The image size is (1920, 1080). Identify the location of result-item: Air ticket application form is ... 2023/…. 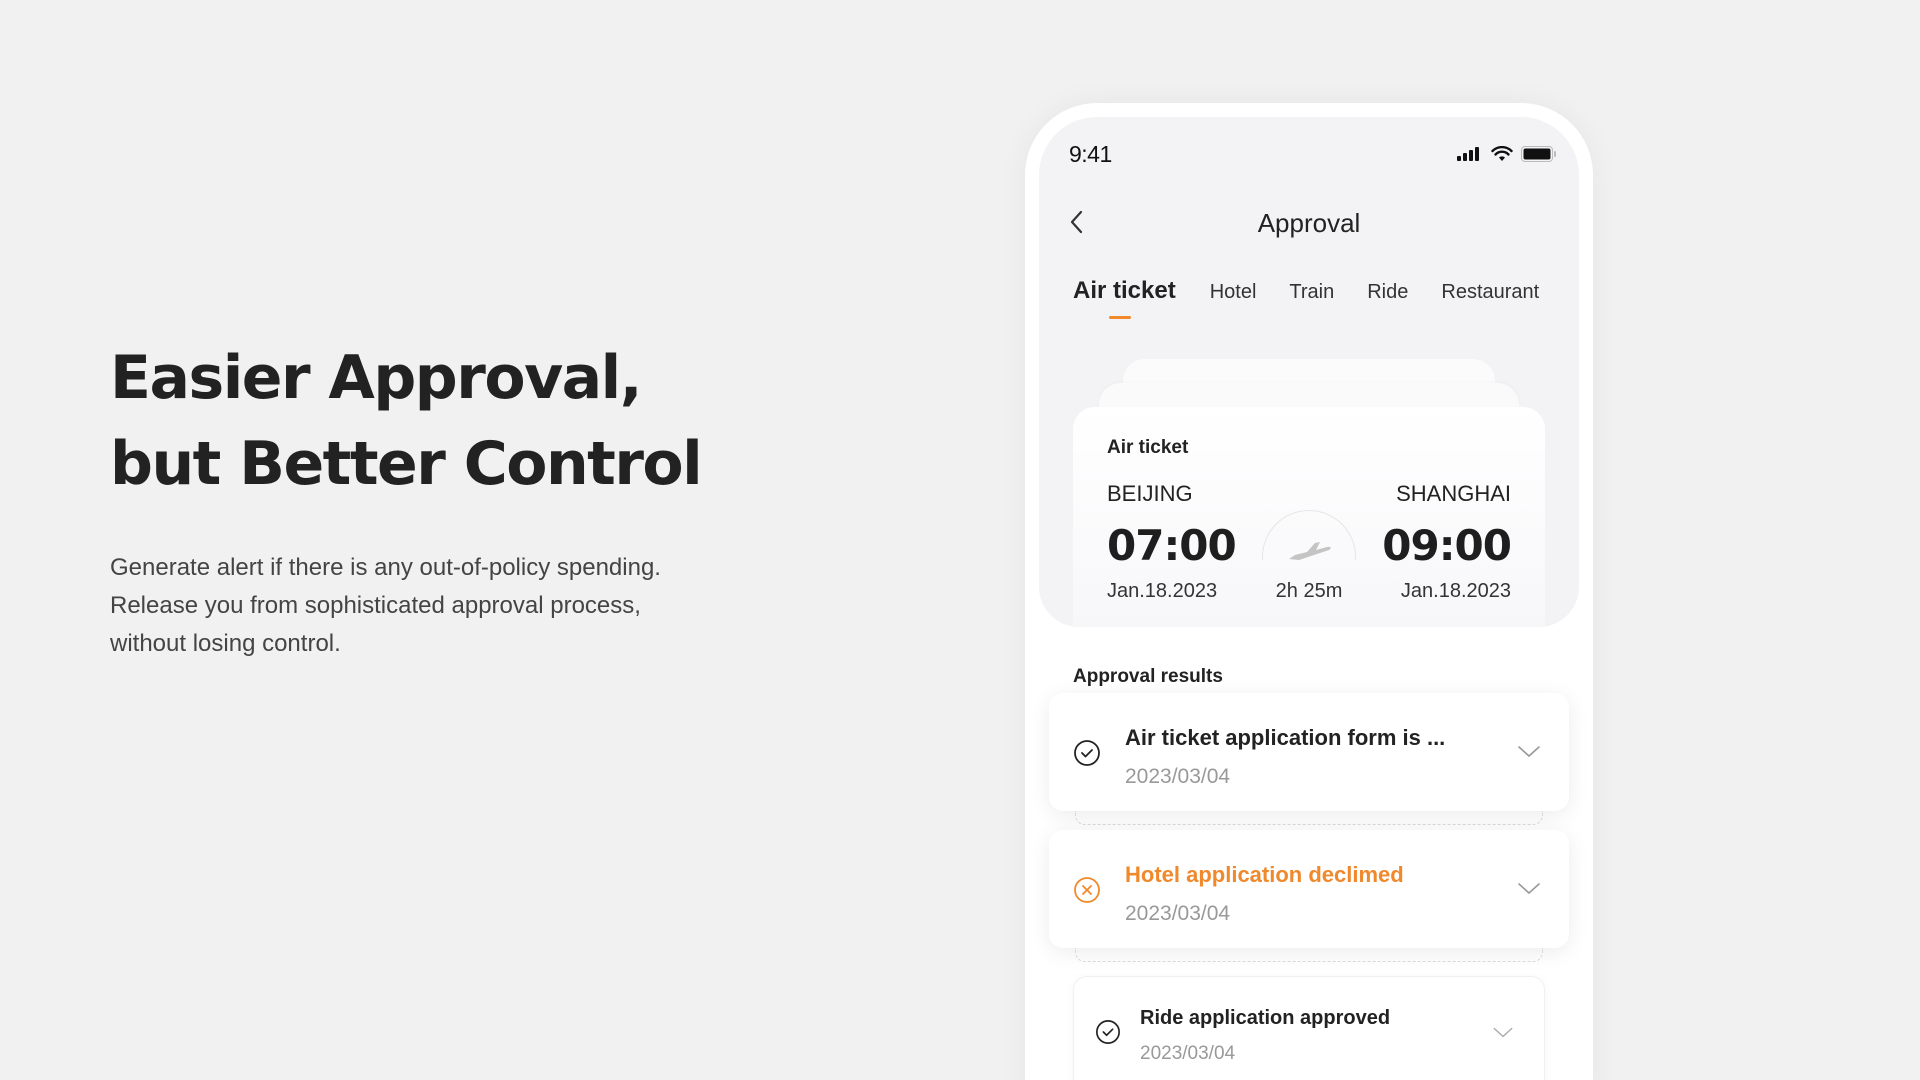
(1309, 759).